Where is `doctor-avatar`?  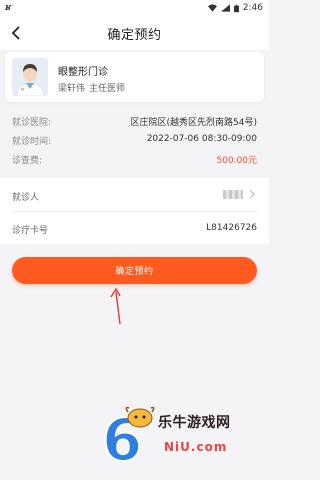 doctor-avatar is located at coordinates (30, 77).